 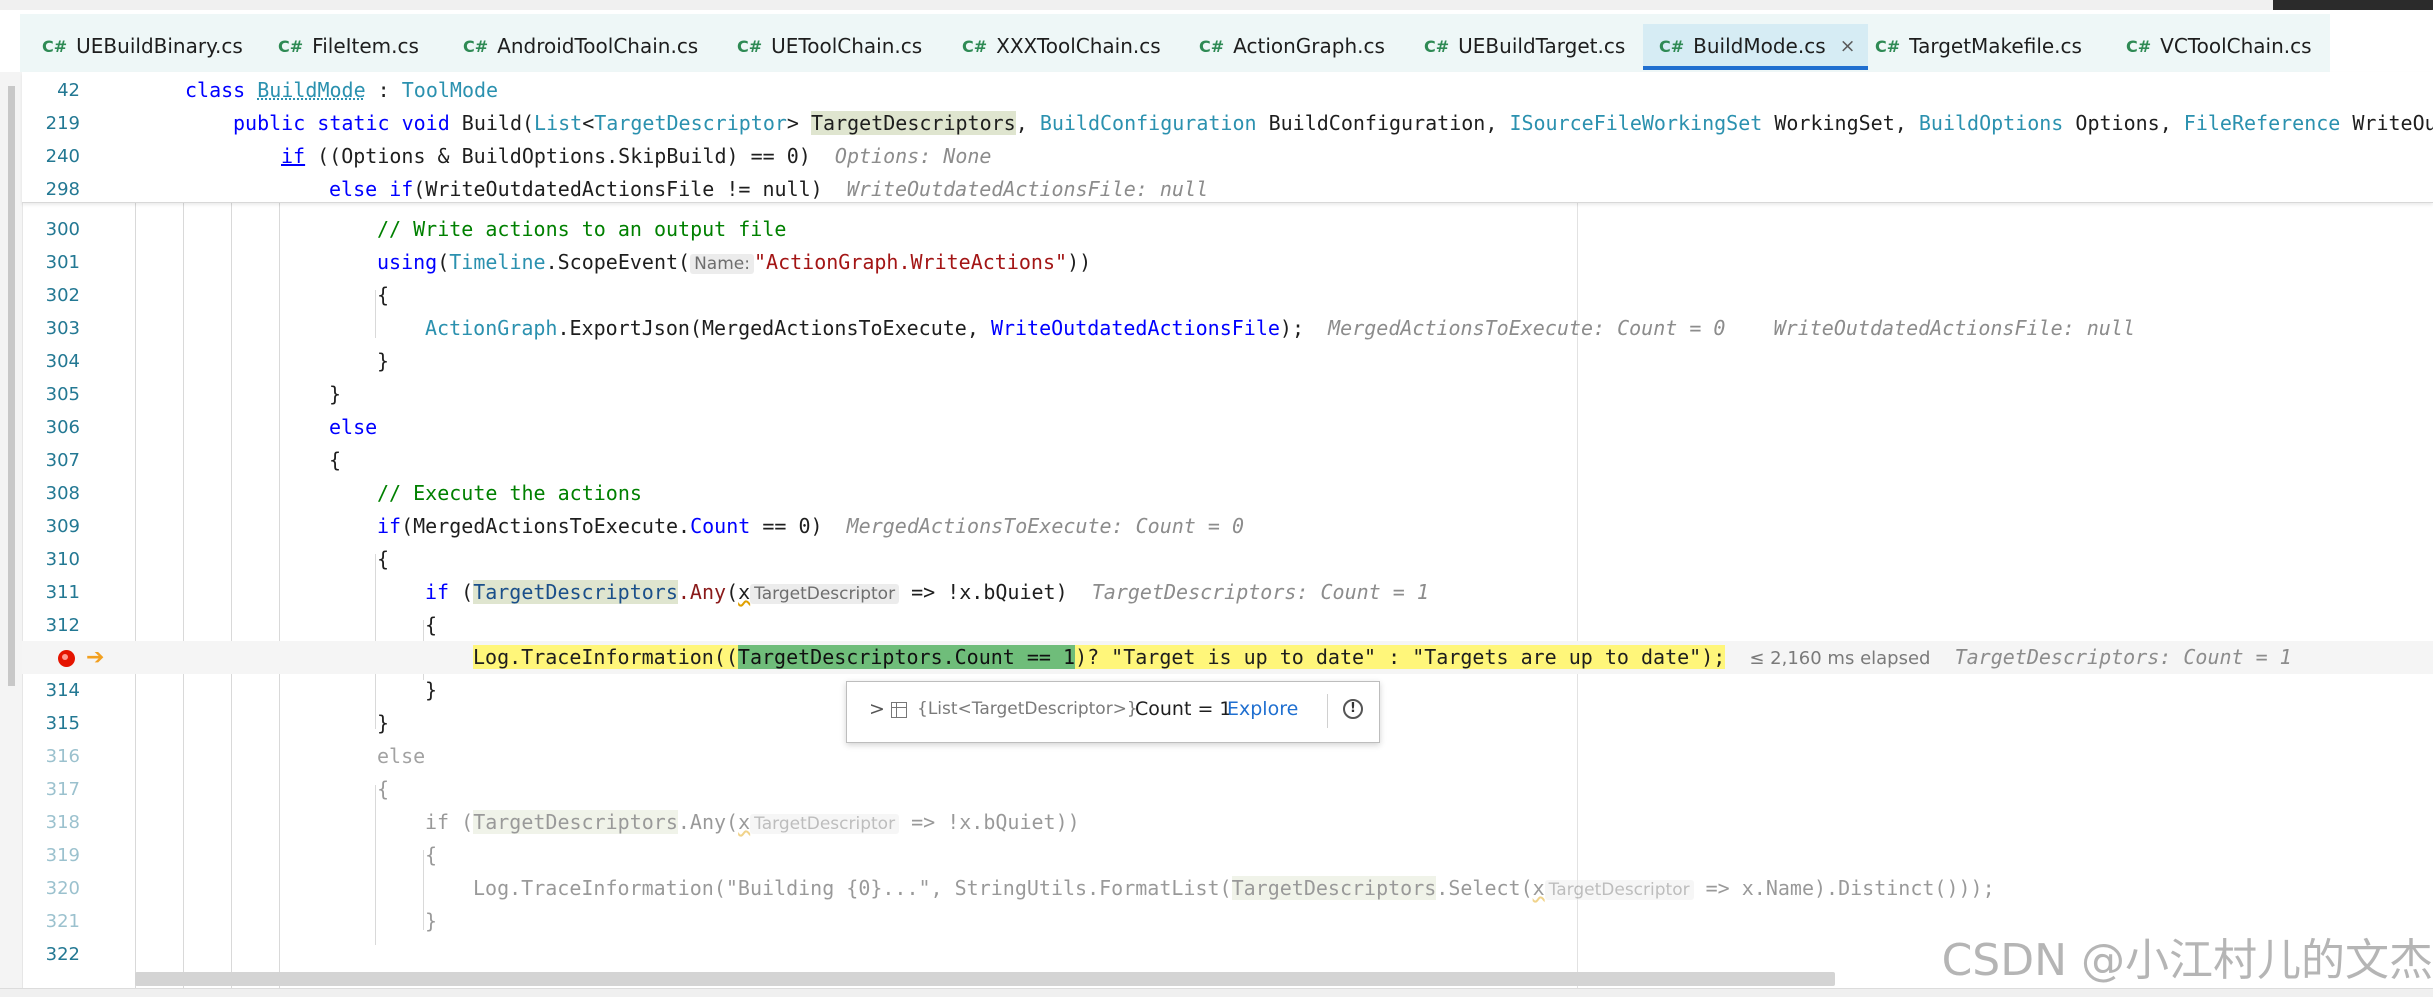 What do you see at coordinates (1292, 46) in the screenshot?
I see `tab-actiongraph: C# ActionGraph.cs` at bounding box center [1292, 46].